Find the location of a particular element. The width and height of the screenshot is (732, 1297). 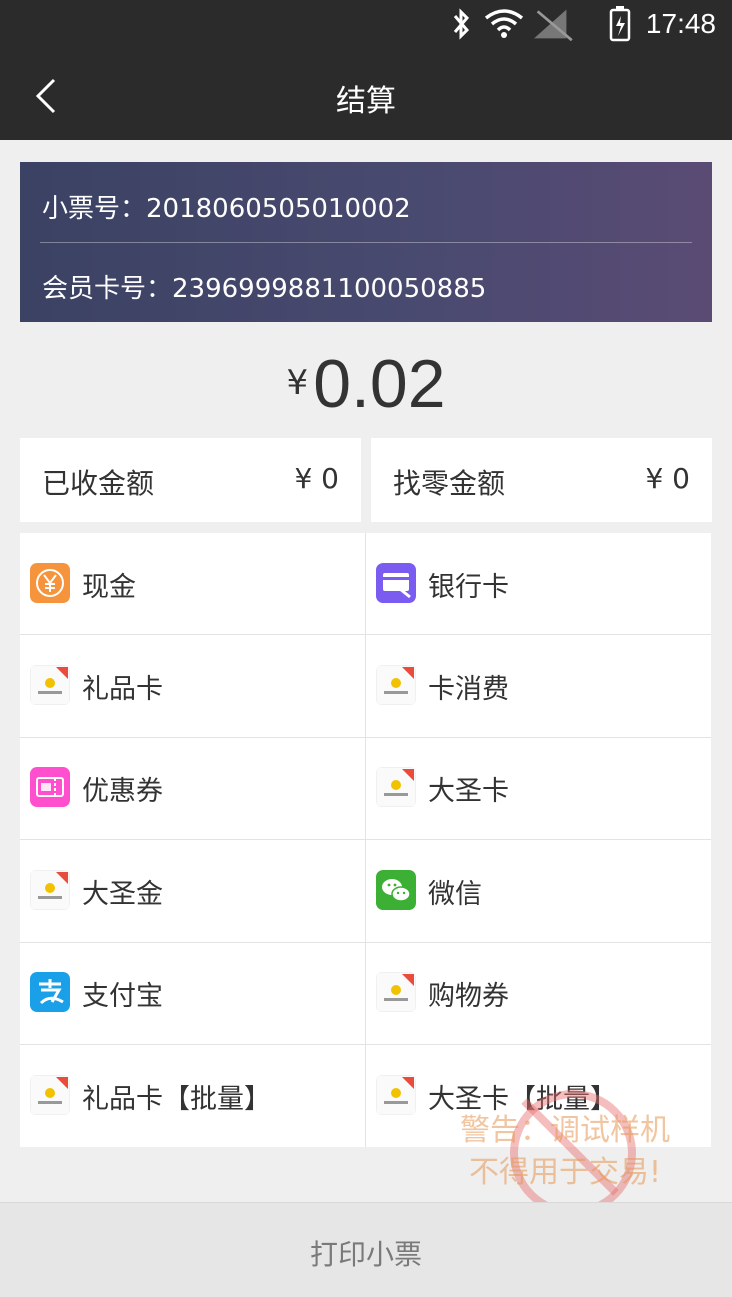

received-amount-box: 已收金额 ¥ 0 is located at coordinates (190, 480).